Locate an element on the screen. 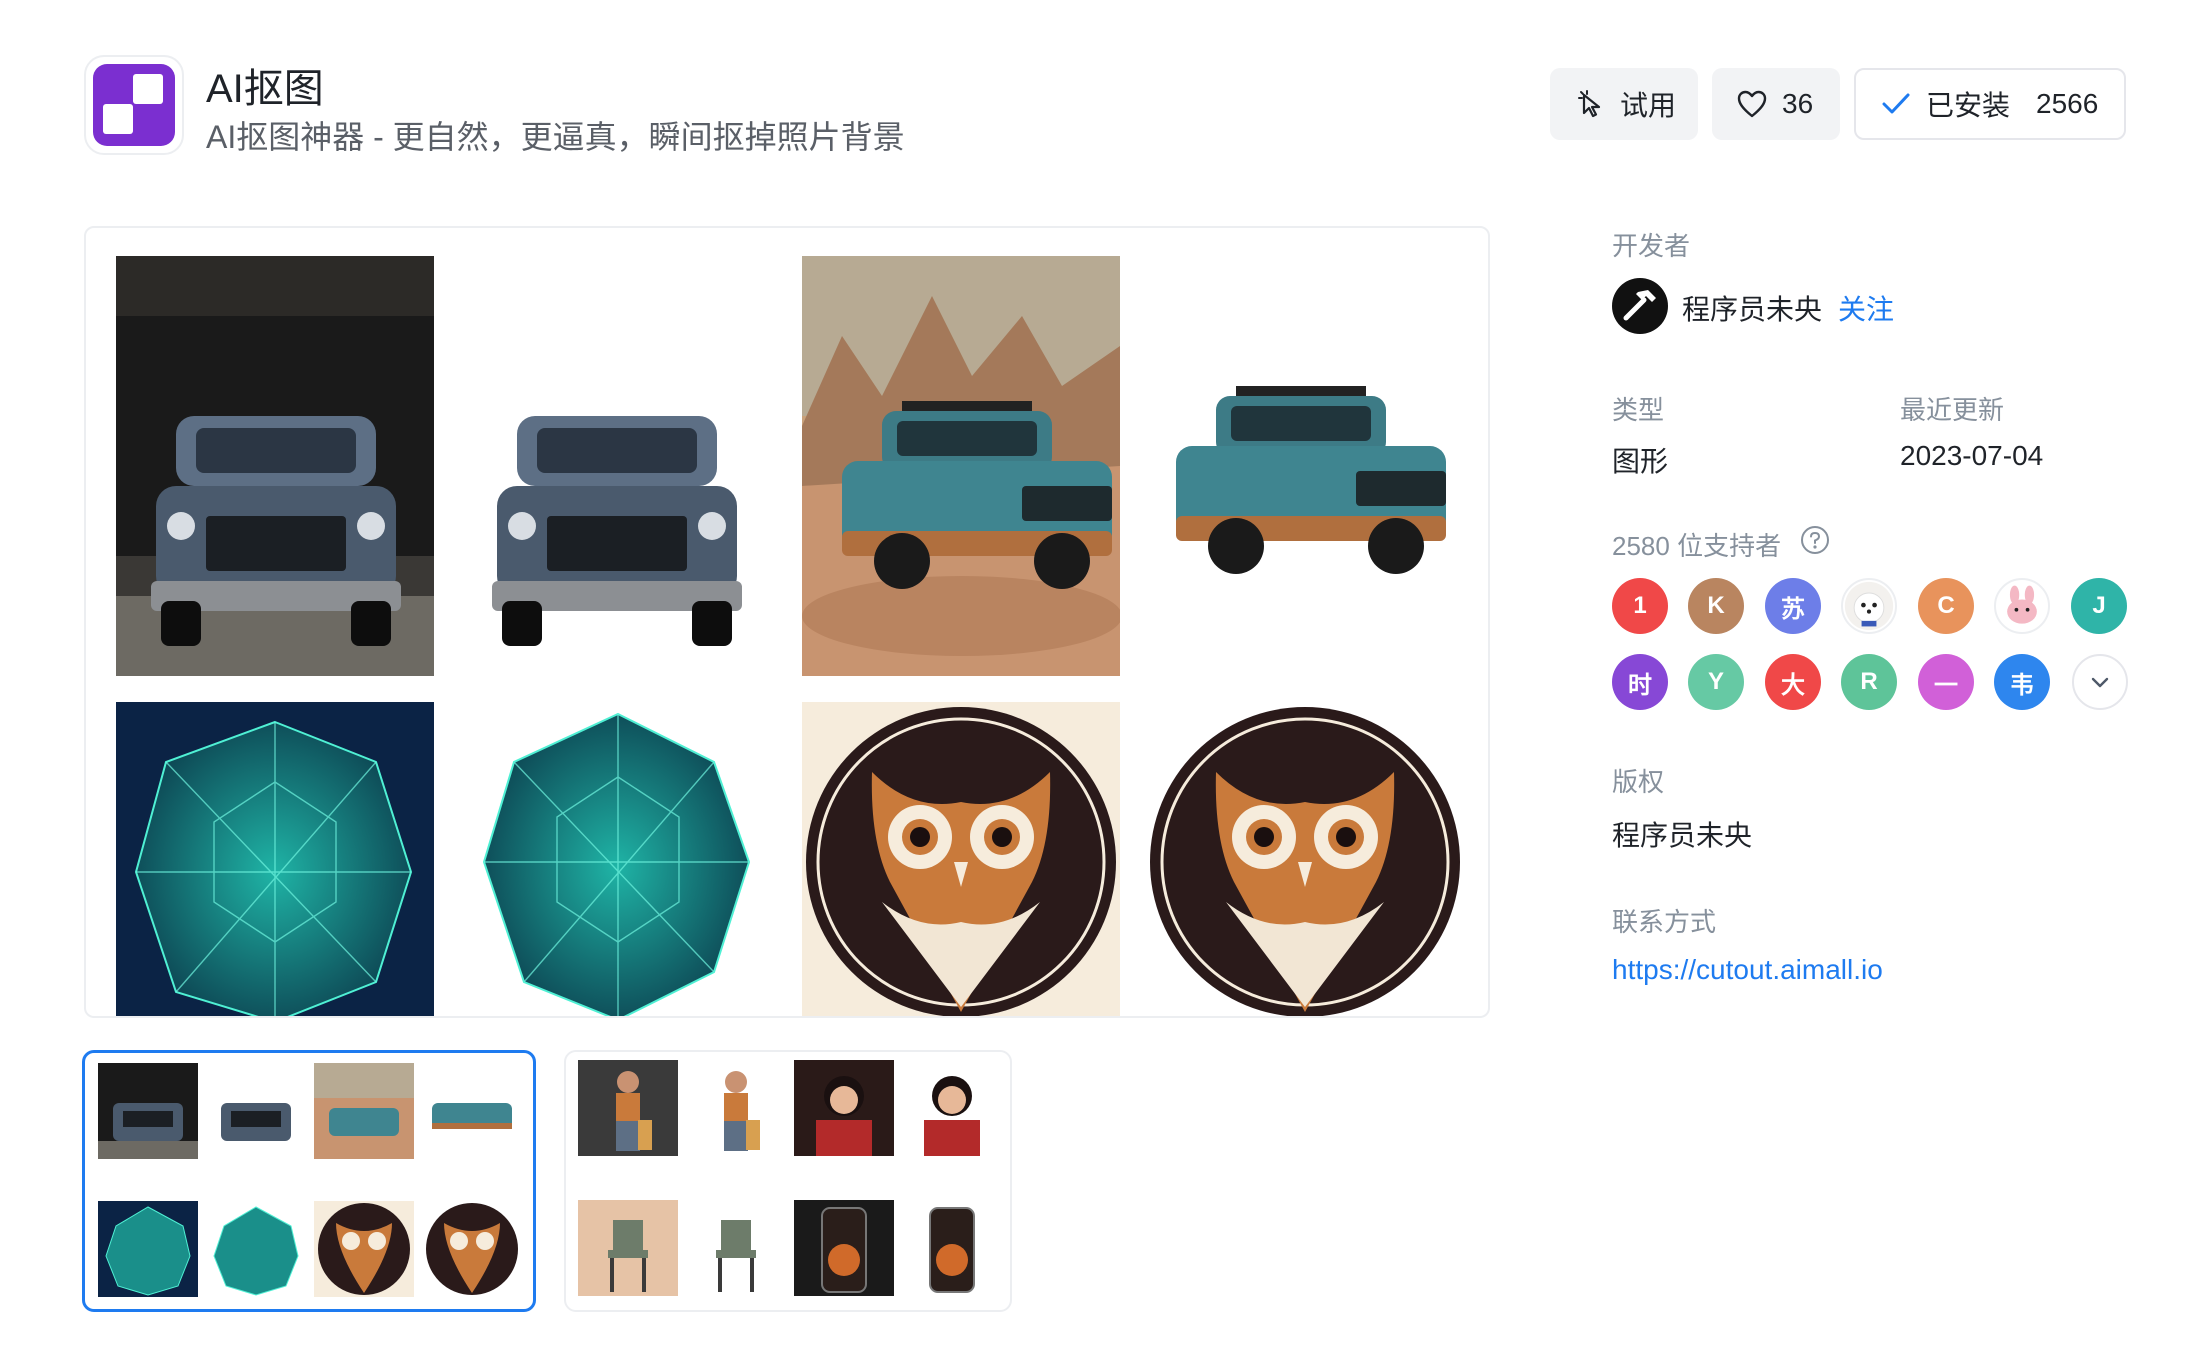 The width and height of the screenshot is (2196, 1368). developer-name: 程序员未央 is located at coordinates (1752, 308).